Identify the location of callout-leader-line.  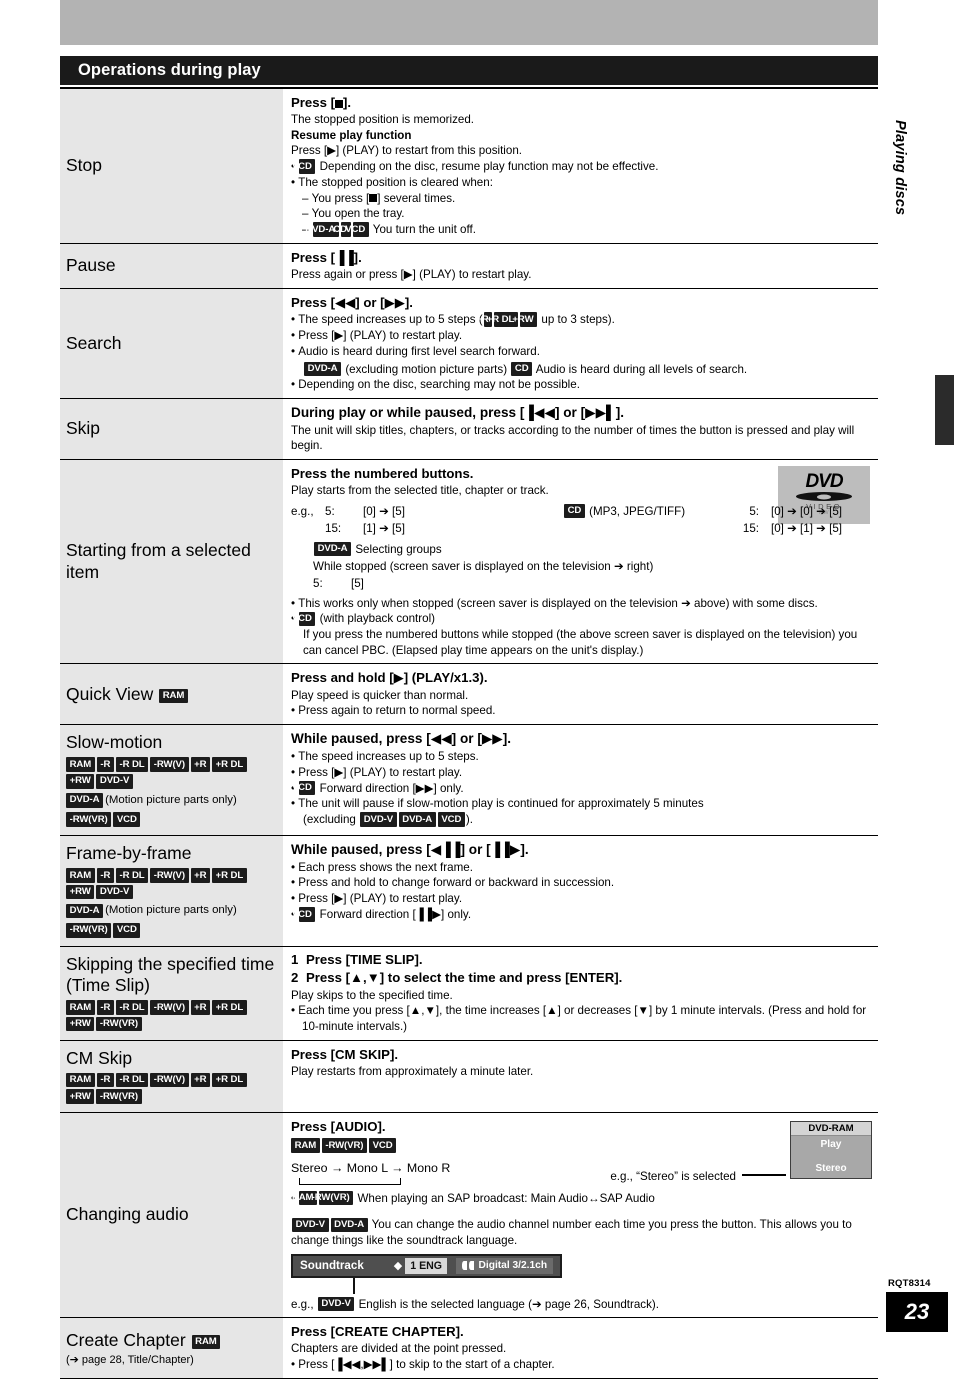
(764, 1175).